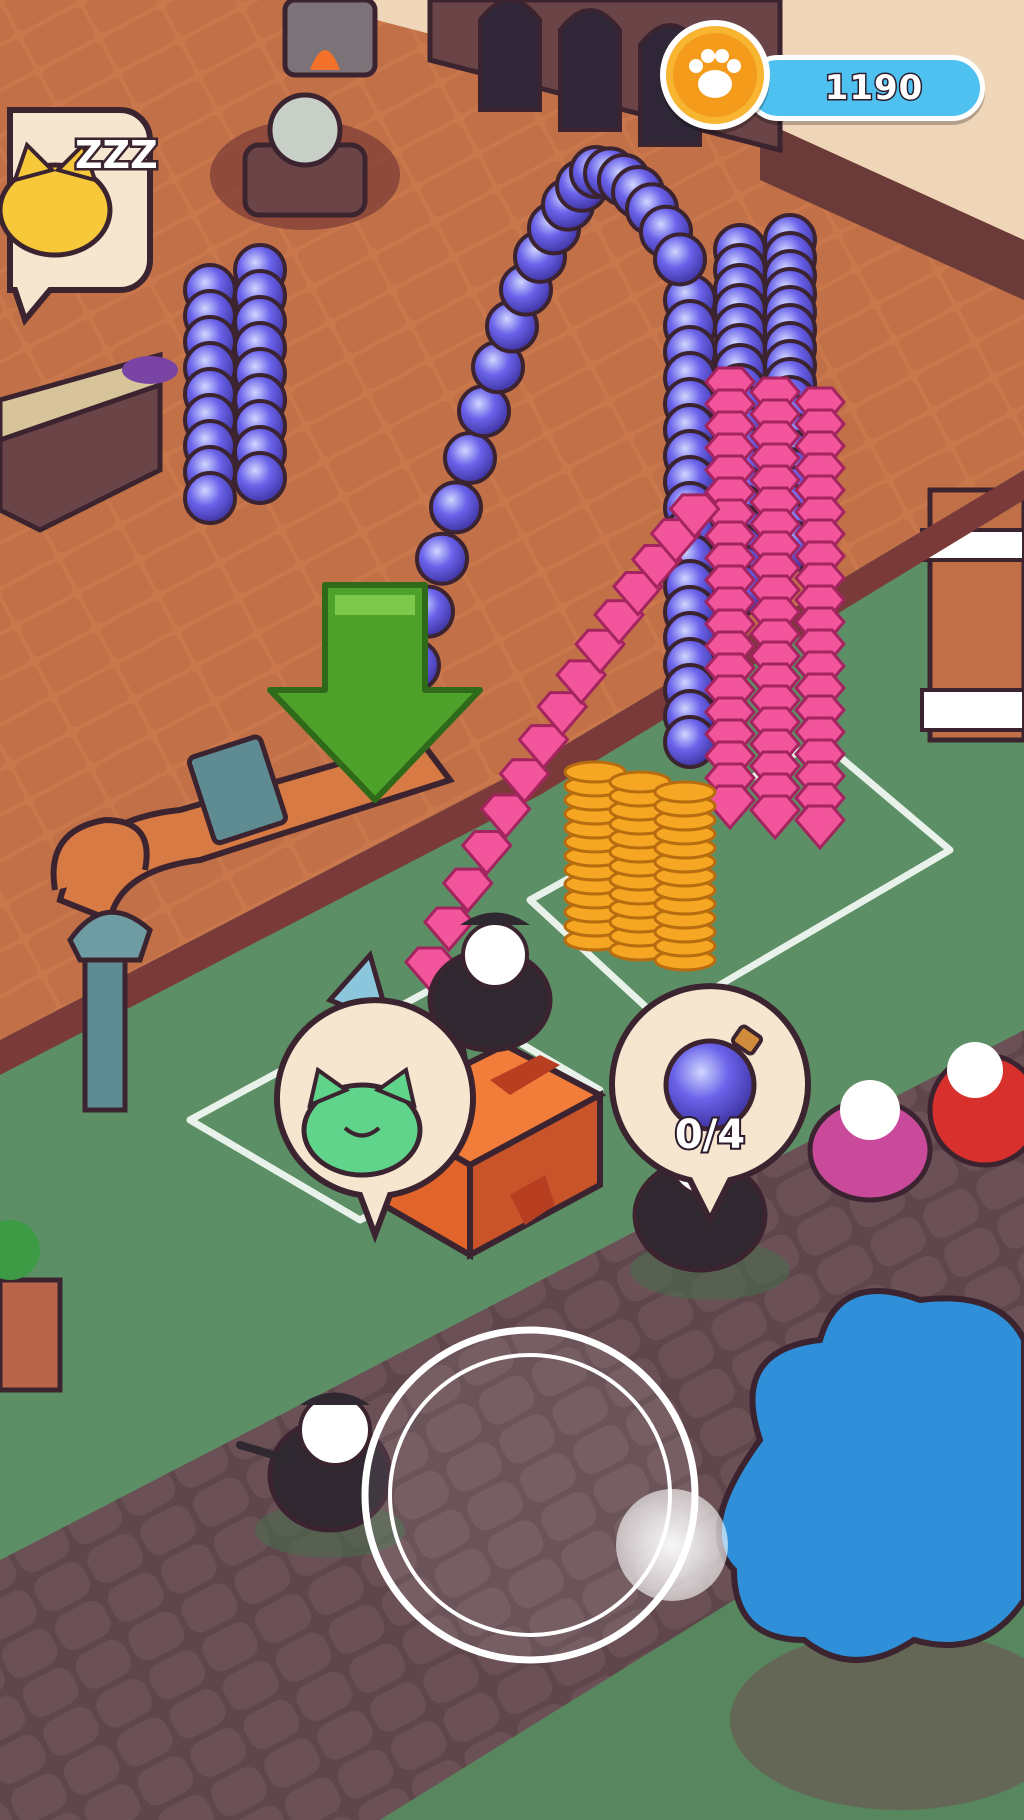  Describe the element at coordinates (116, 155) in the screenshot. I see `sleep-zzz-text: ZZZ` at that location.